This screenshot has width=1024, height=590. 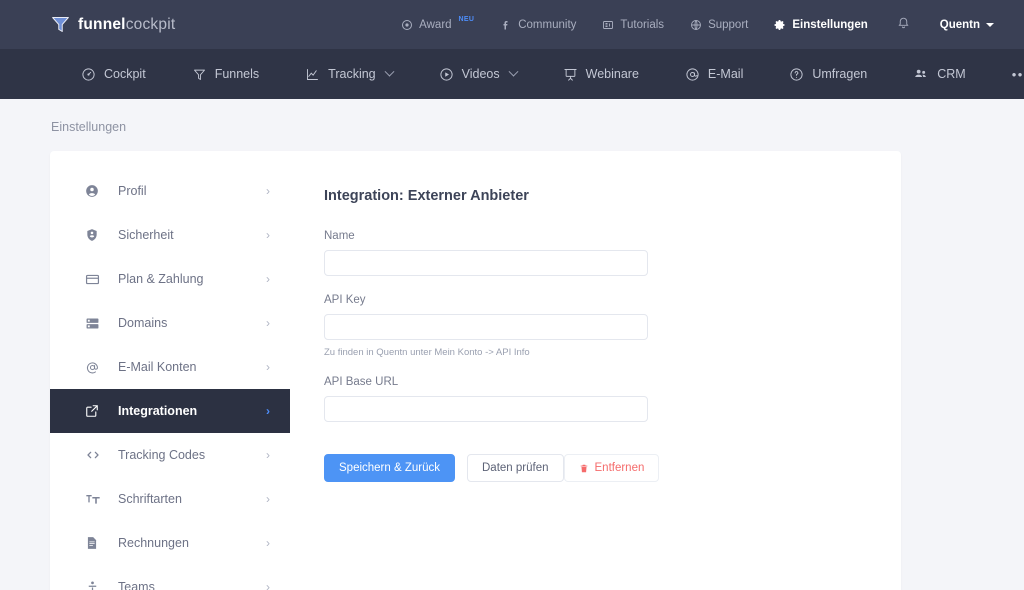 I want to click on nav-label-cockpit: Cockpit, so click(x=125, y=74).